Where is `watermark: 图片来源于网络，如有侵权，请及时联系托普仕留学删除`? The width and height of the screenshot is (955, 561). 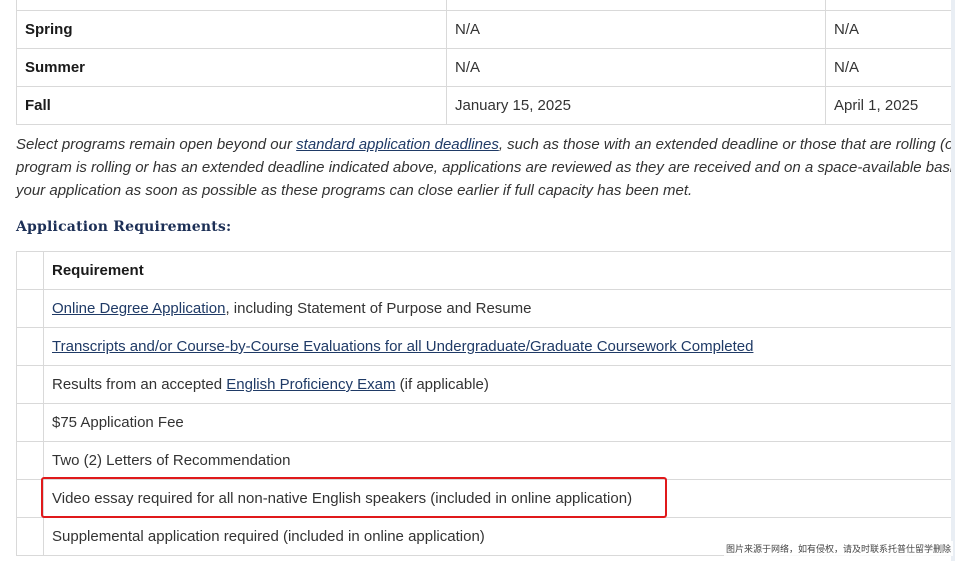 watermark: 图片来源于网络，如有侵权，请及时联系托普仕留学删除 is located at coordinates (838, 548).